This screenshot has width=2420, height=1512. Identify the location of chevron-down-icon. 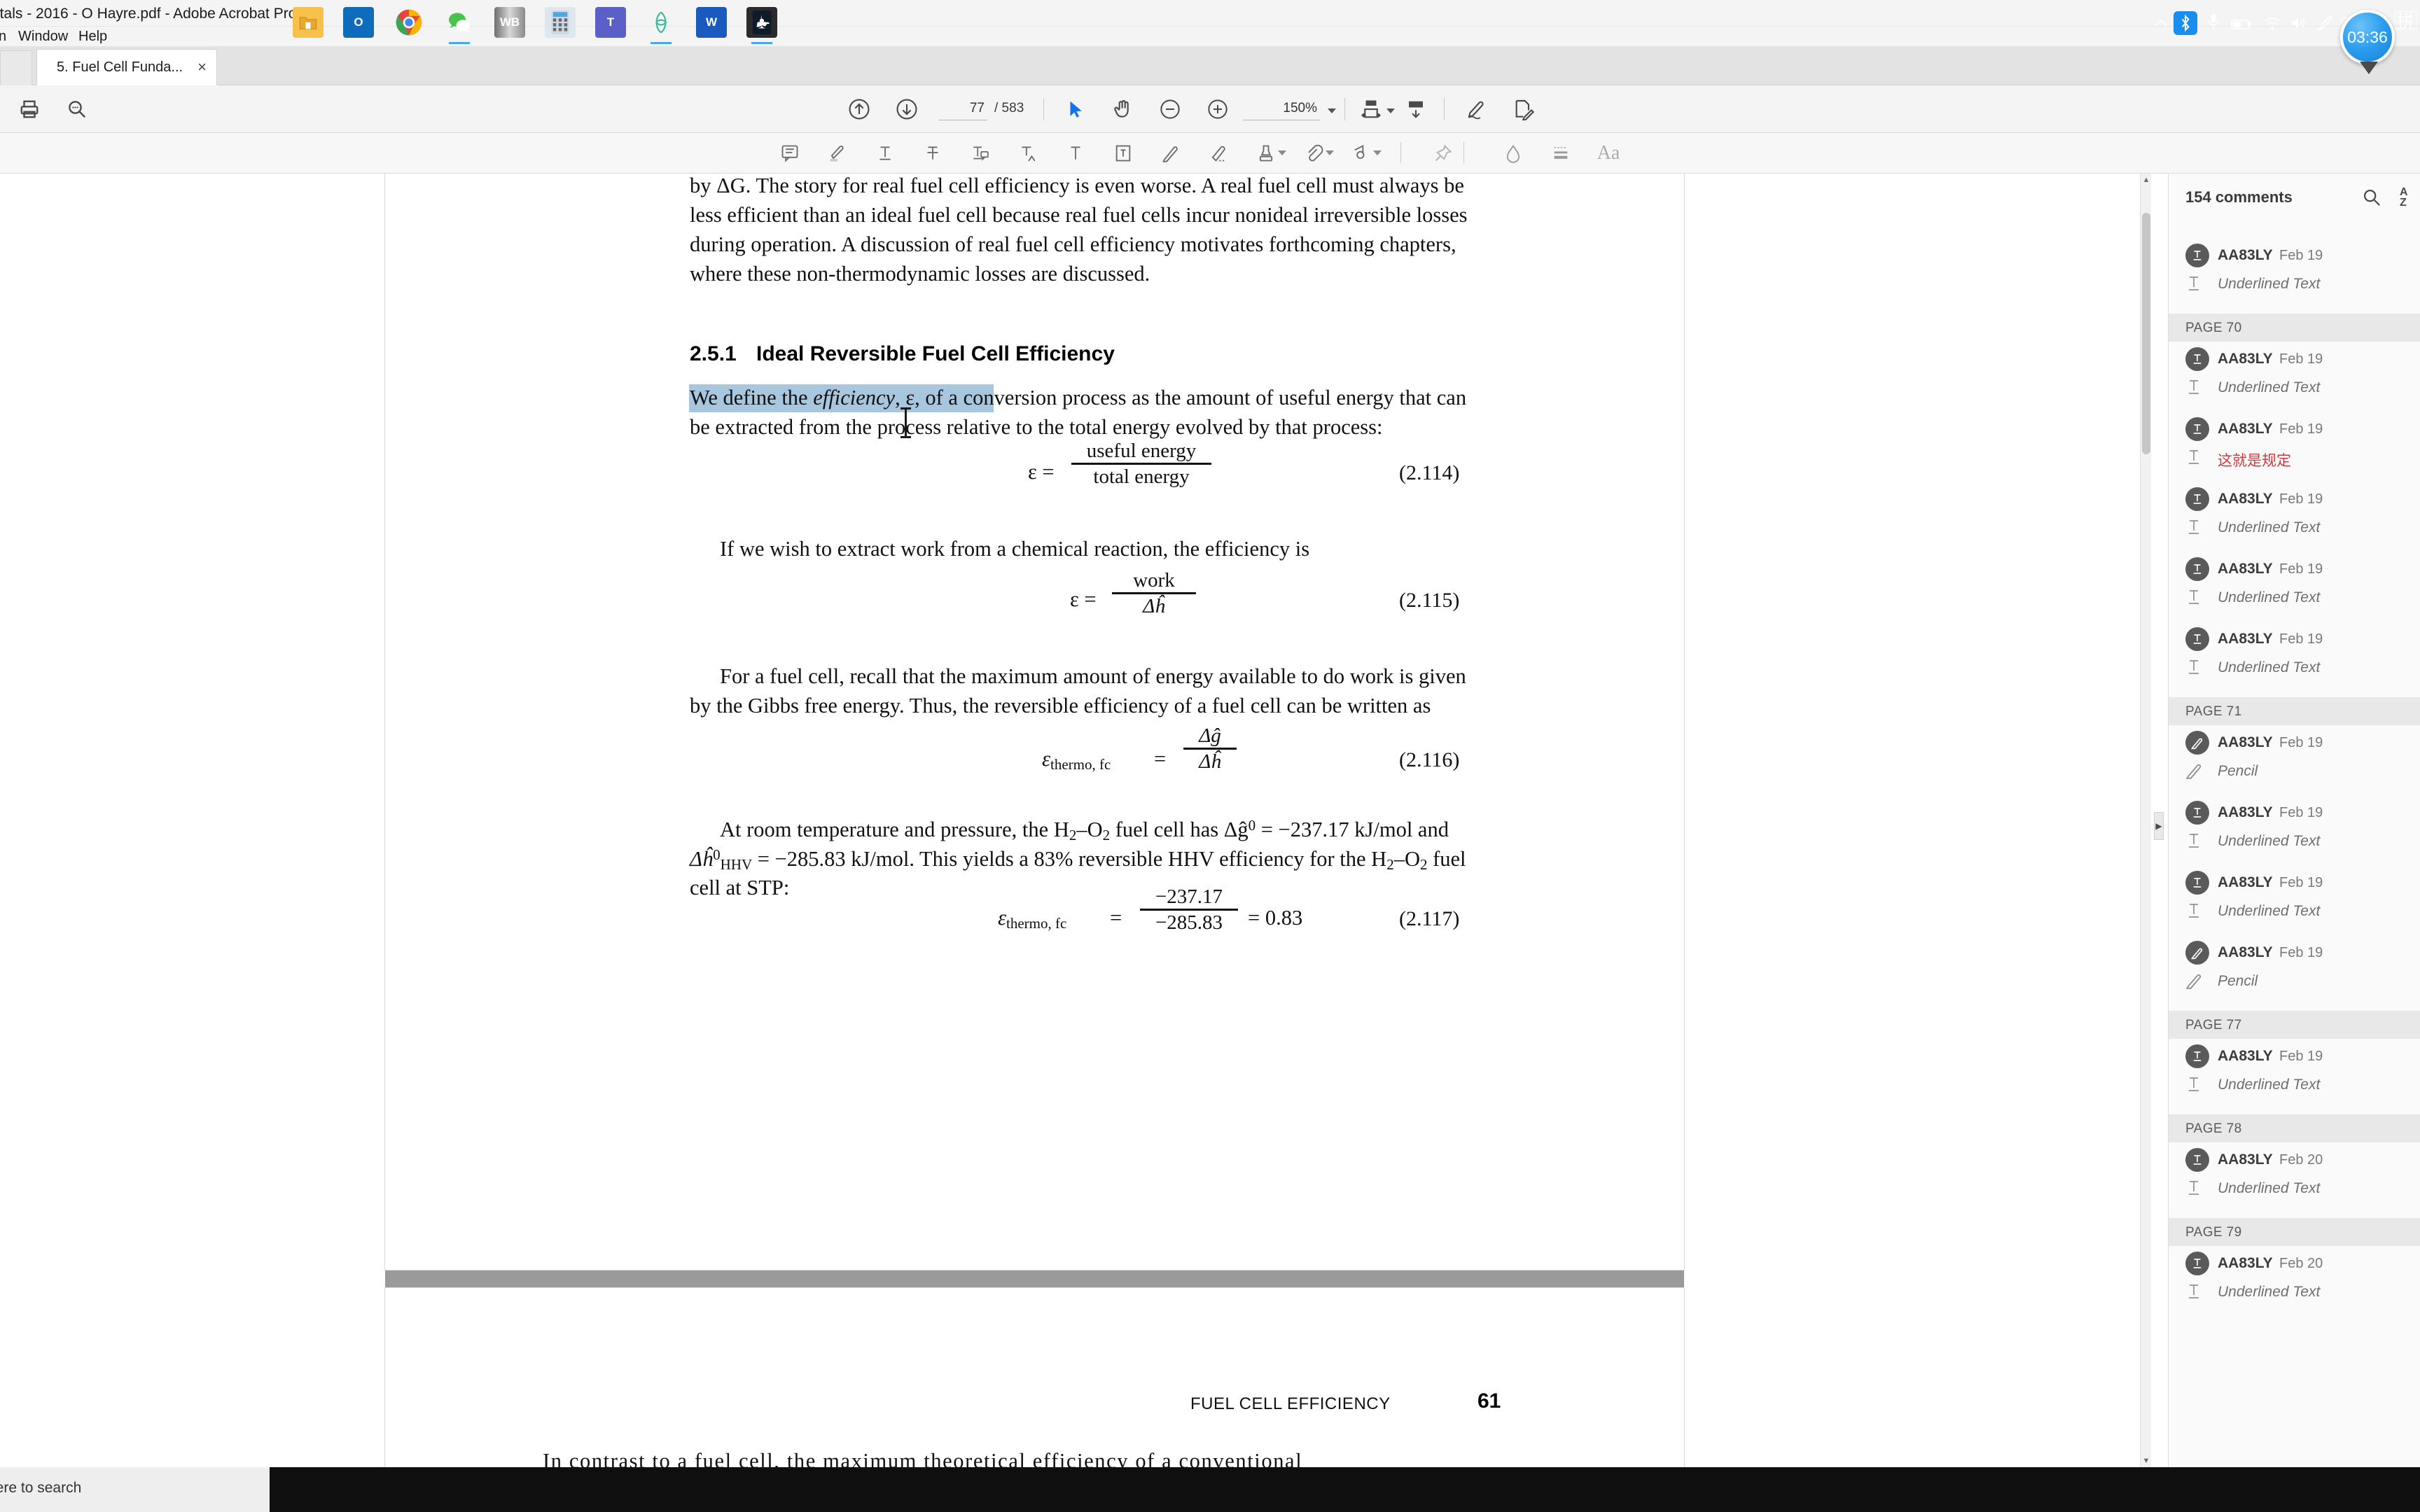
(1332, 110).